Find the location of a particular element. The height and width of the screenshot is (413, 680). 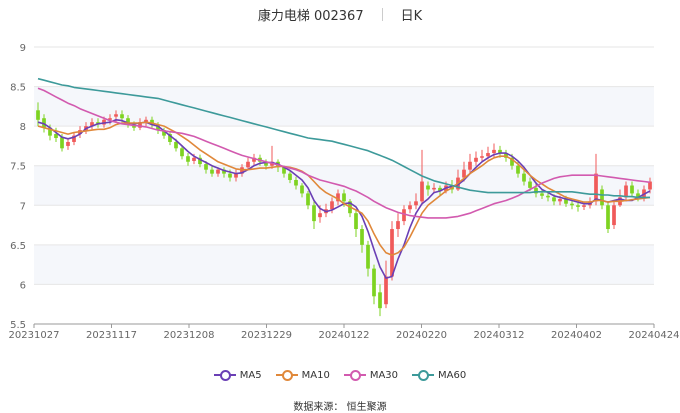

legend-item-ma5: MA5 is located at coordinates (237, 375).